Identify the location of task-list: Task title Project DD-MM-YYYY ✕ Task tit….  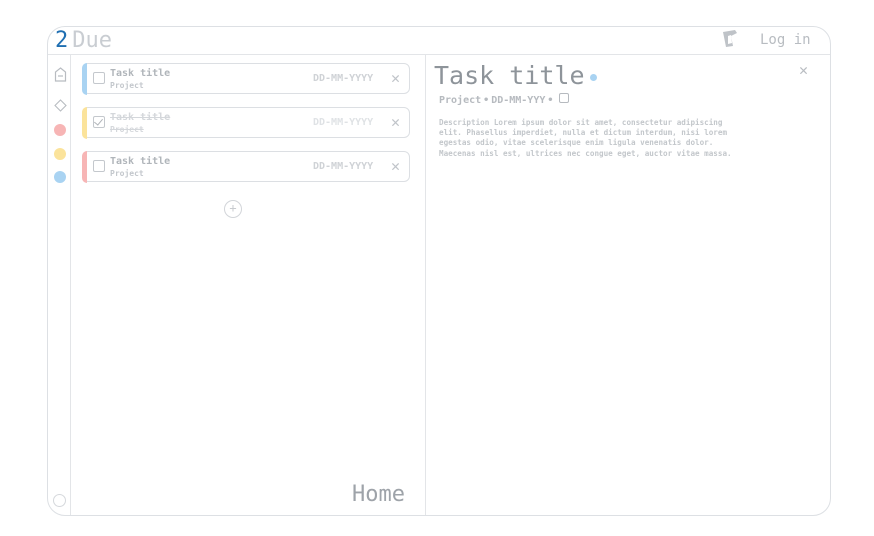
(245, 128).